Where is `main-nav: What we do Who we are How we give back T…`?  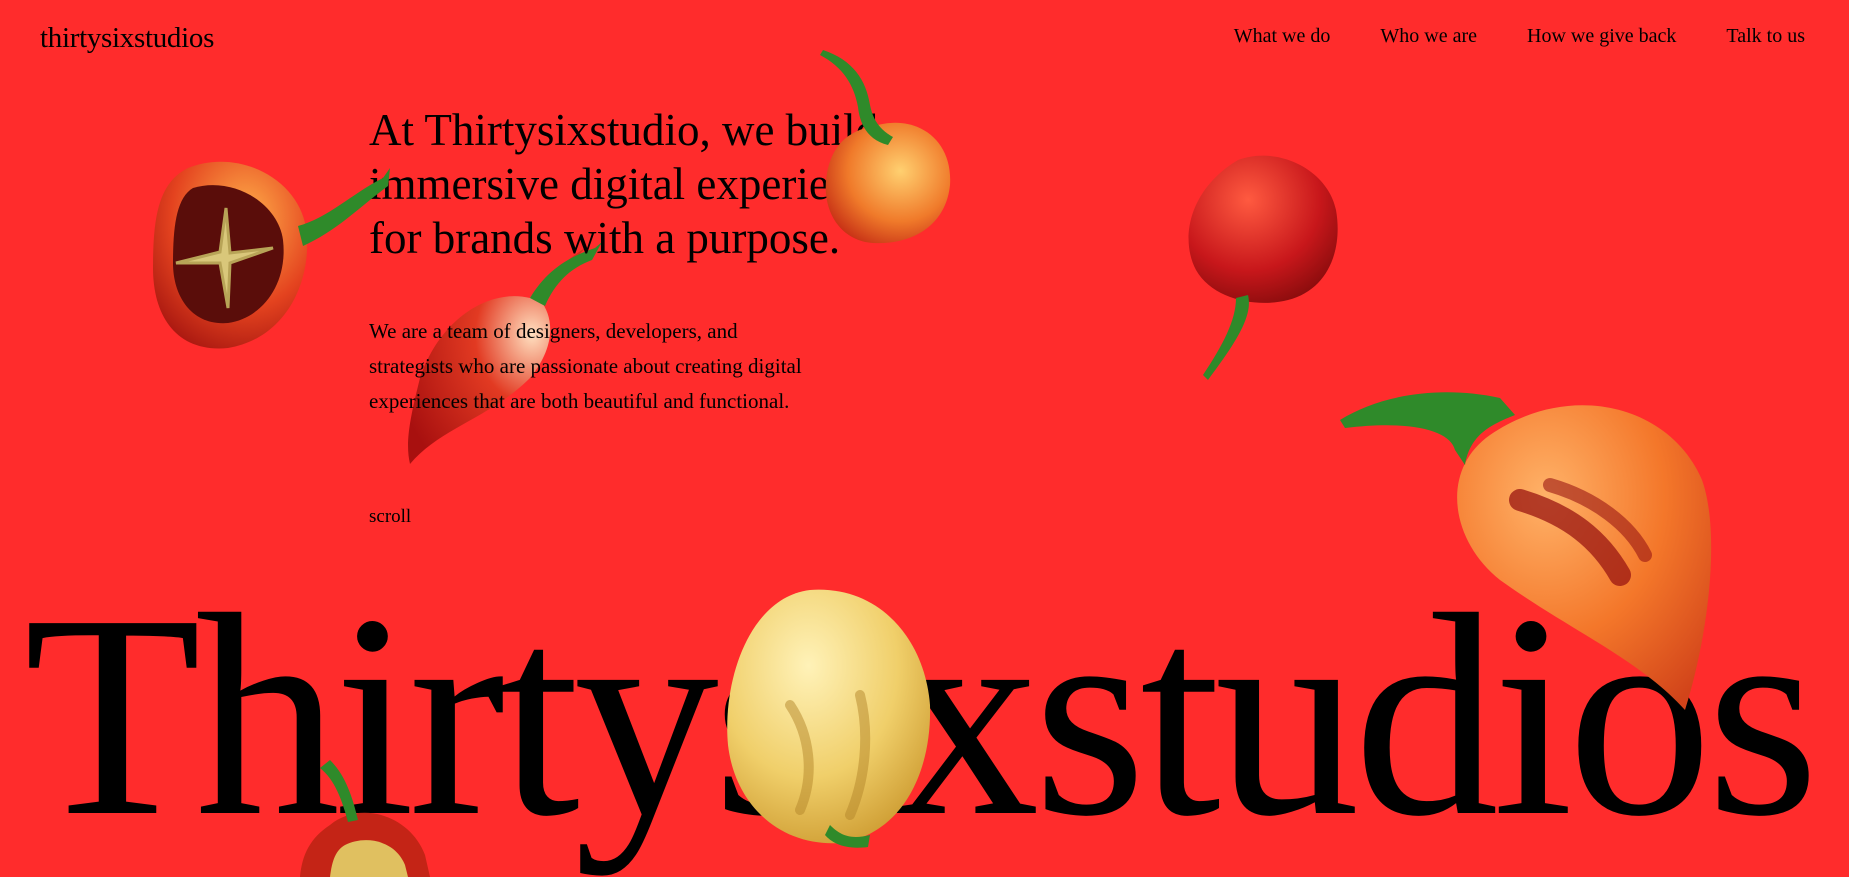
main-nav: What we do Who we are How we give back T… is located at coordinates (1519, 36).